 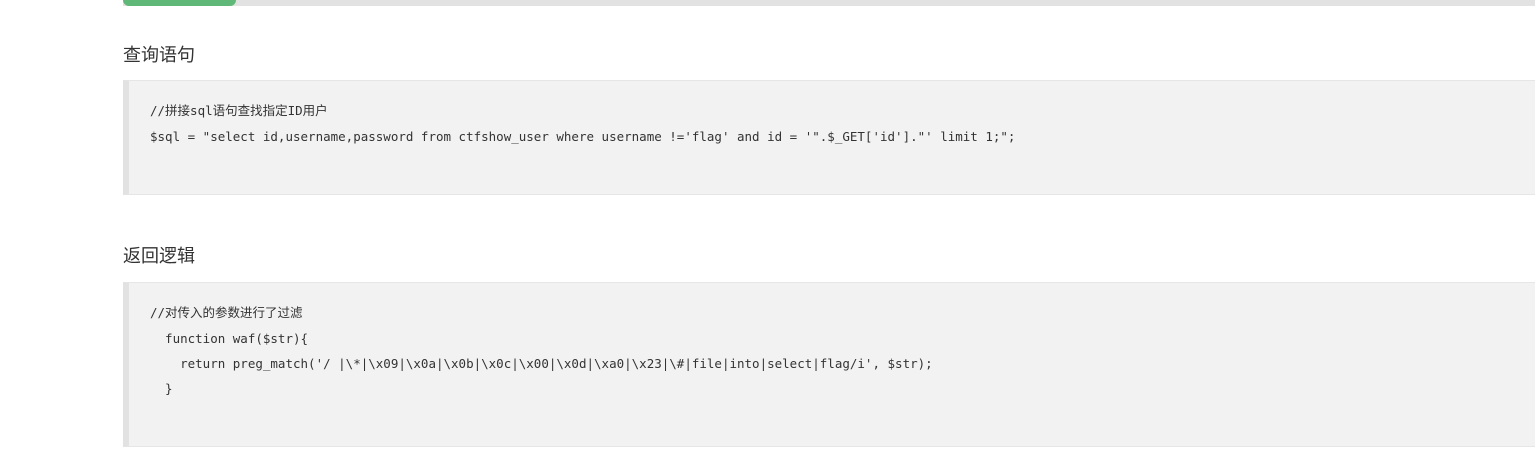 What do you see at coordinates (179, 3) in the screenshot?
I see `progress-bar-fill` at bounding box center [179, 3].